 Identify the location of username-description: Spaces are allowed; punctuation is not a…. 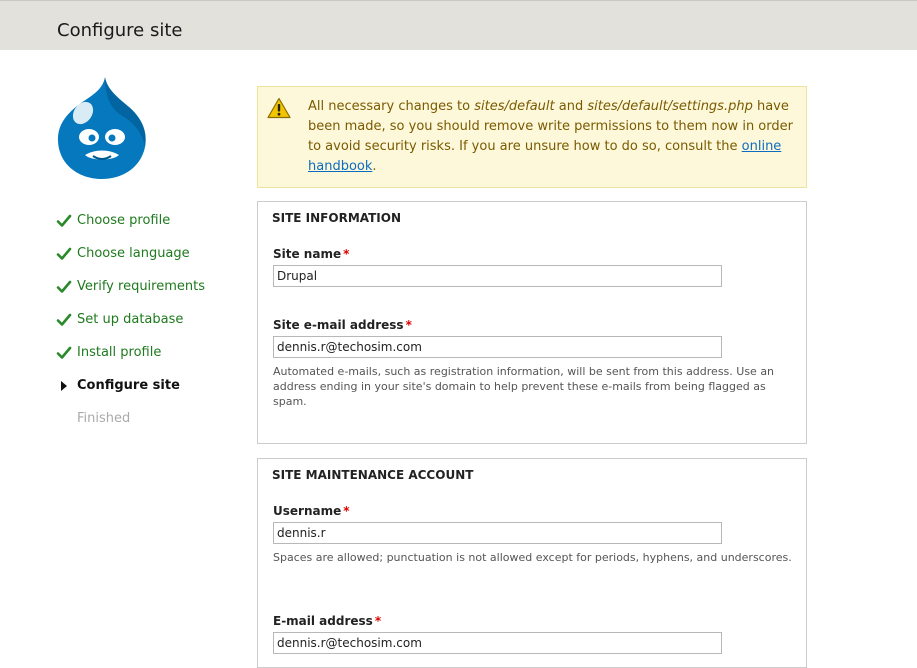
(532, 557).